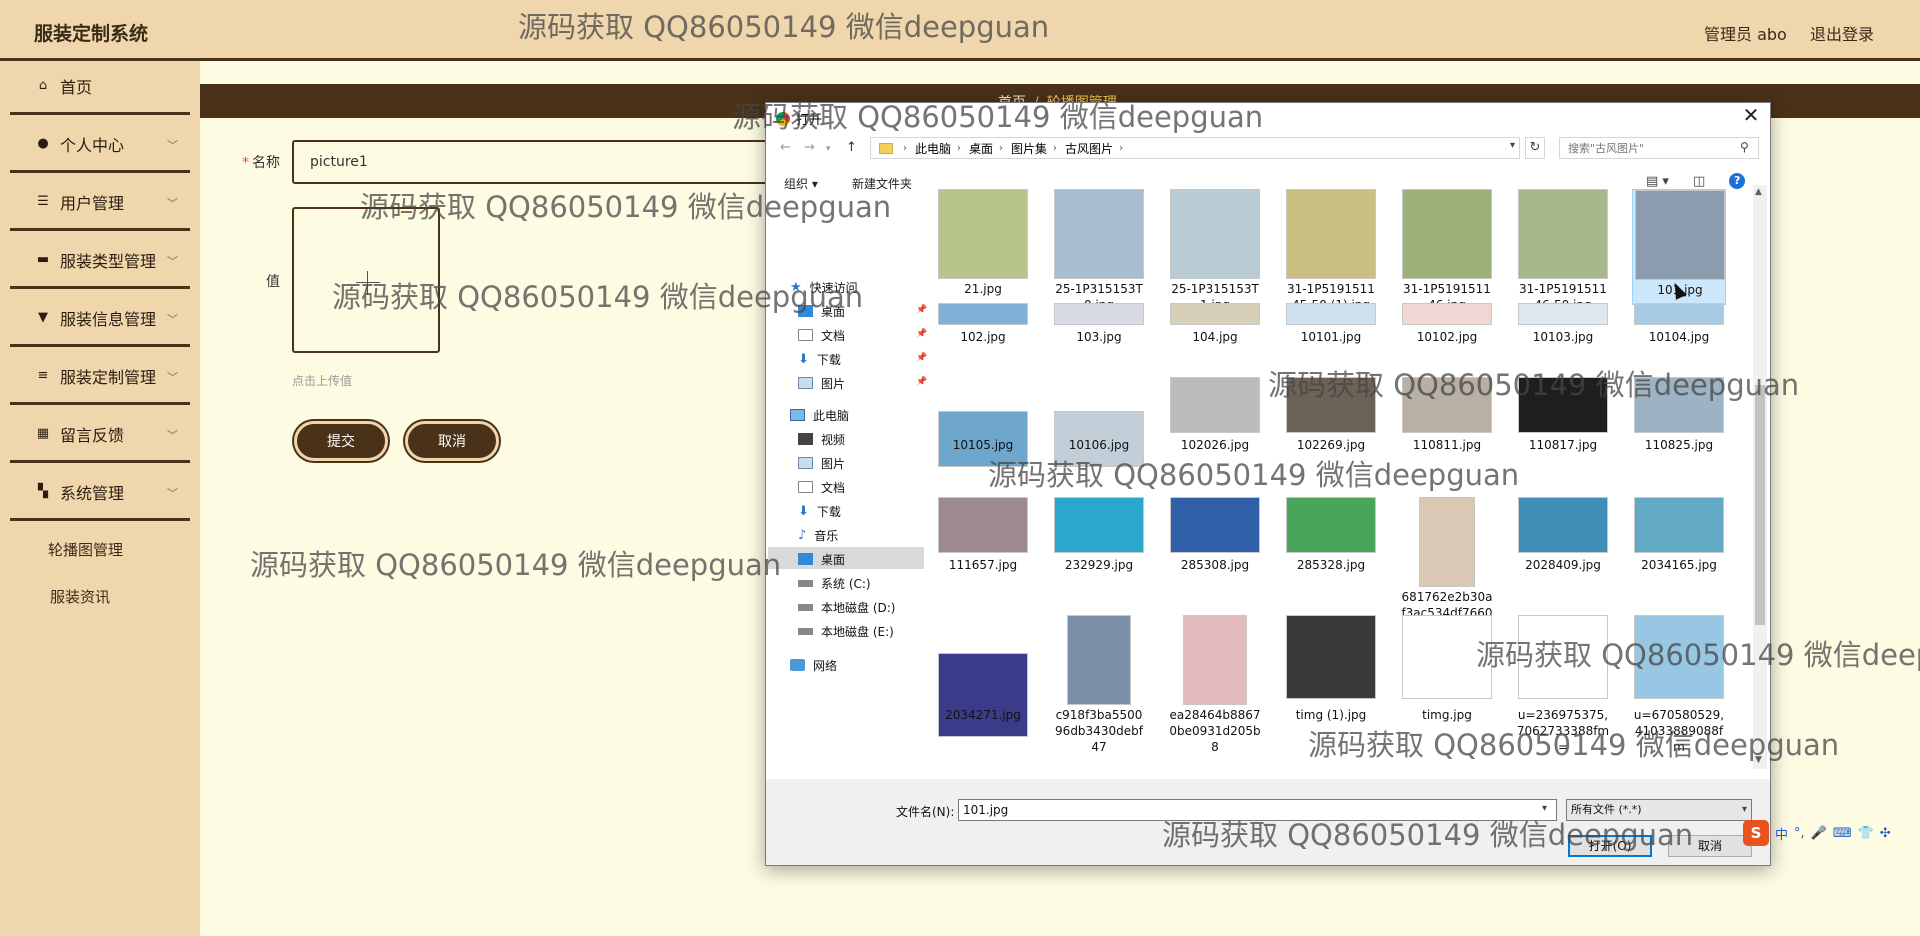 The width and height of the screenshot is (1920, 936). Describe the element at coordinates (80, 596) in the screenshot. I see `sidebar-subitem-news: 服装资讯` at that location.